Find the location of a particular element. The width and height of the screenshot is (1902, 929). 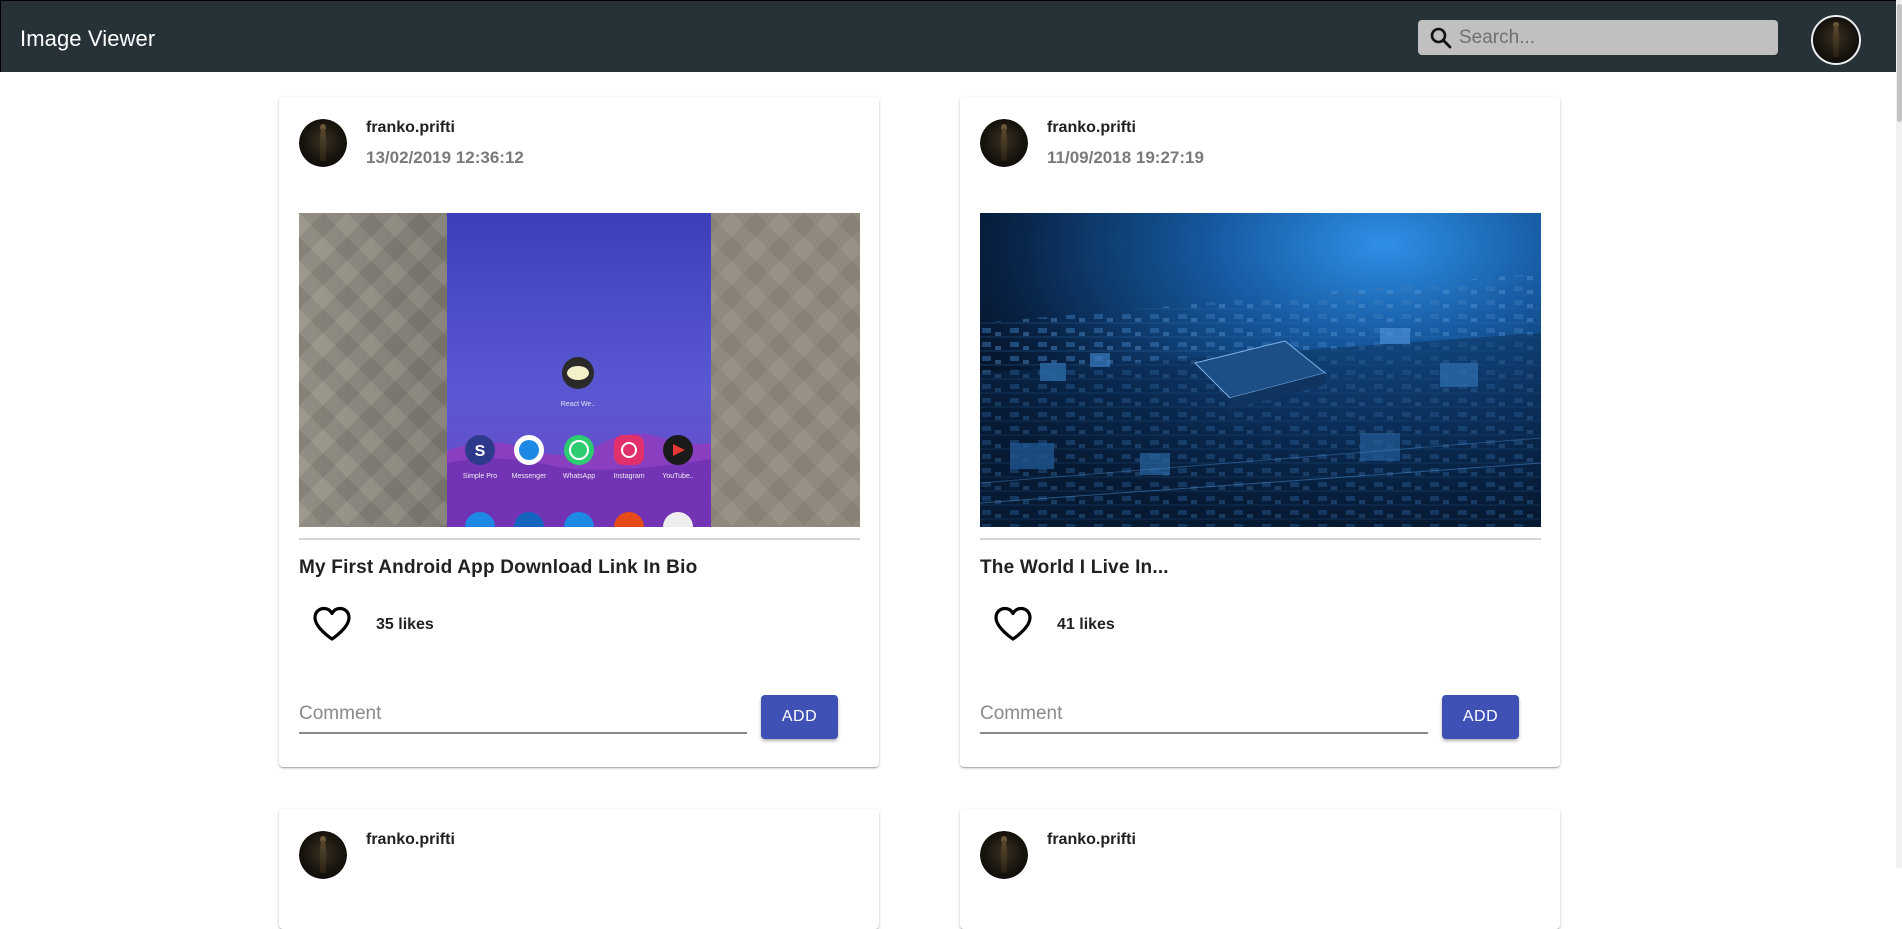

svg-text: YouTube.. is located at coordinates (677, 476).